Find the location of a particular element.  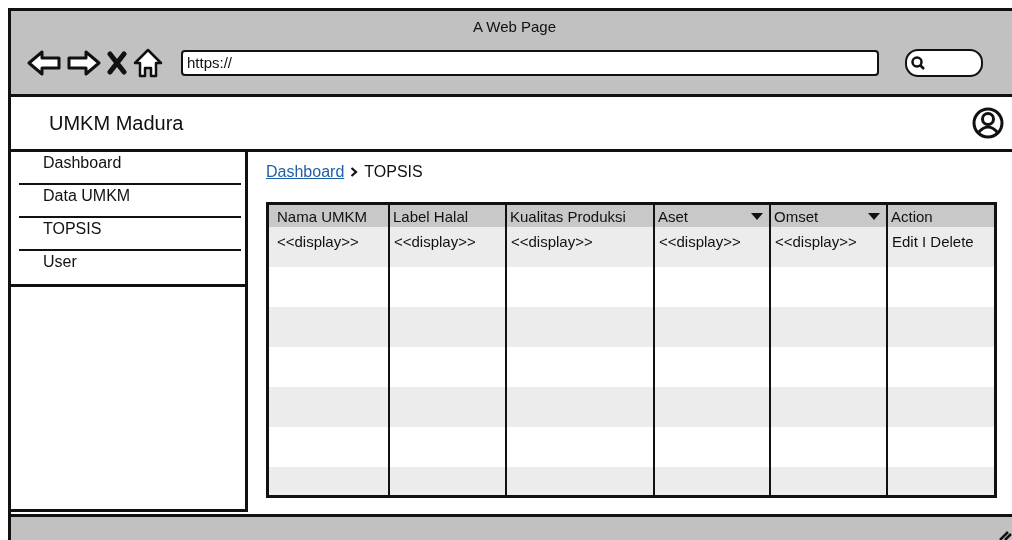

breadcrumb-link: Dashboard is located at coordinates (305, 172).